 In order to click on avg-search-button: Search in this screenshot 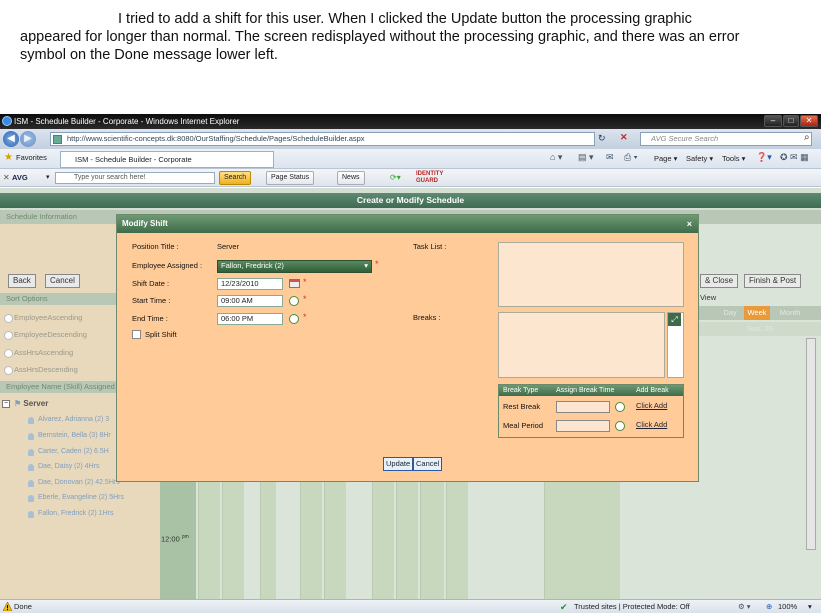, I will do `click(235, 178)`.